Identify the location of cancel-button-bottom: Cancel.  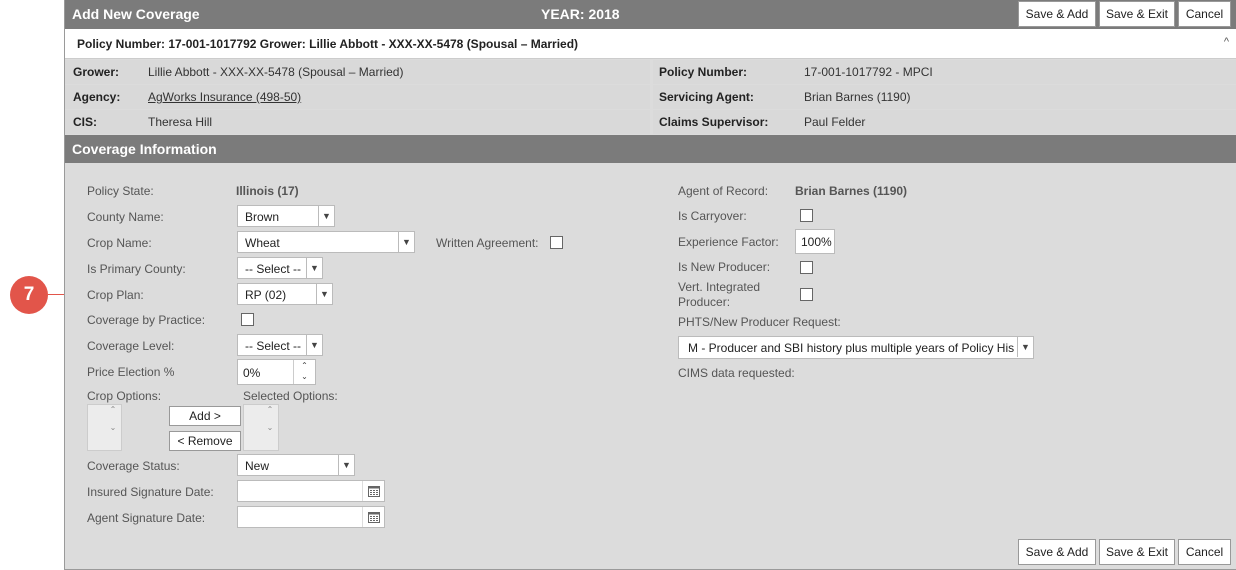
(1204, 552).